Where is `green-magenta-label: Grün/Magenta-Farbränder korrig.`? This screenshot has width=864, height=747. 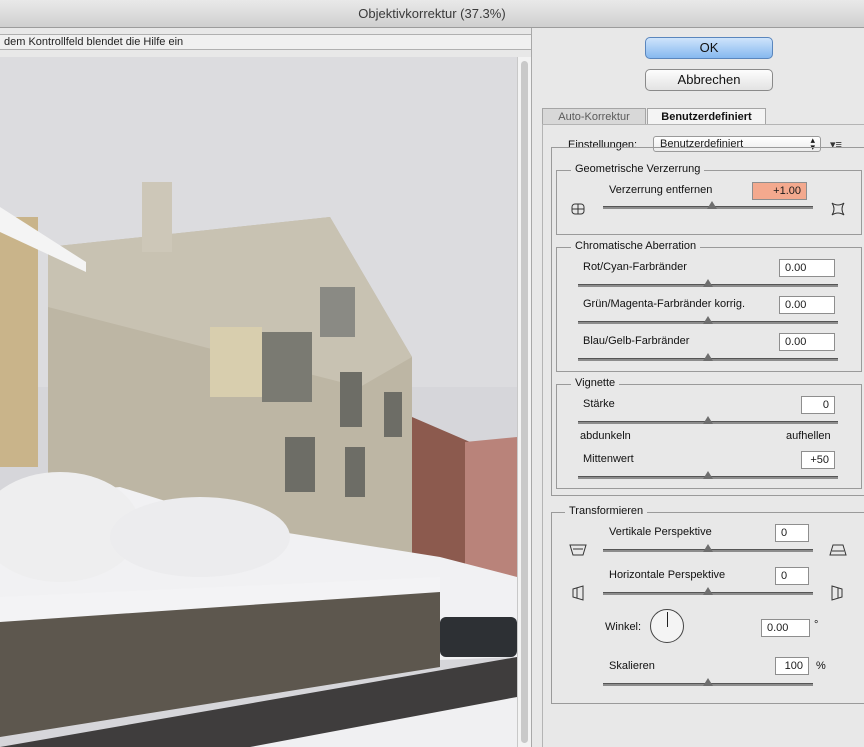 green-magenta-label: Grün/Magenta-Farbränder korrig. is located at coordinates (664, 304).